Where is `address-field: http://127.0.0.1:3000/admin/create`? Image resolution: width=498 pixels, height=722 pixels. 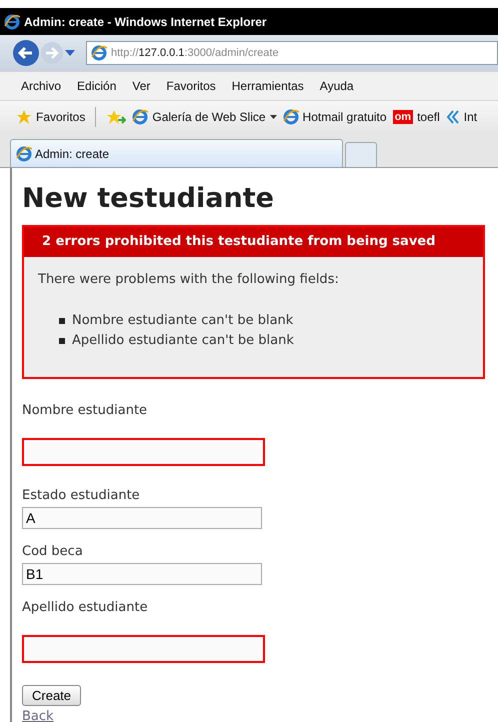
address-field: http://127.0.0.1:3000/admin/create is located at coordinates (292, 53).